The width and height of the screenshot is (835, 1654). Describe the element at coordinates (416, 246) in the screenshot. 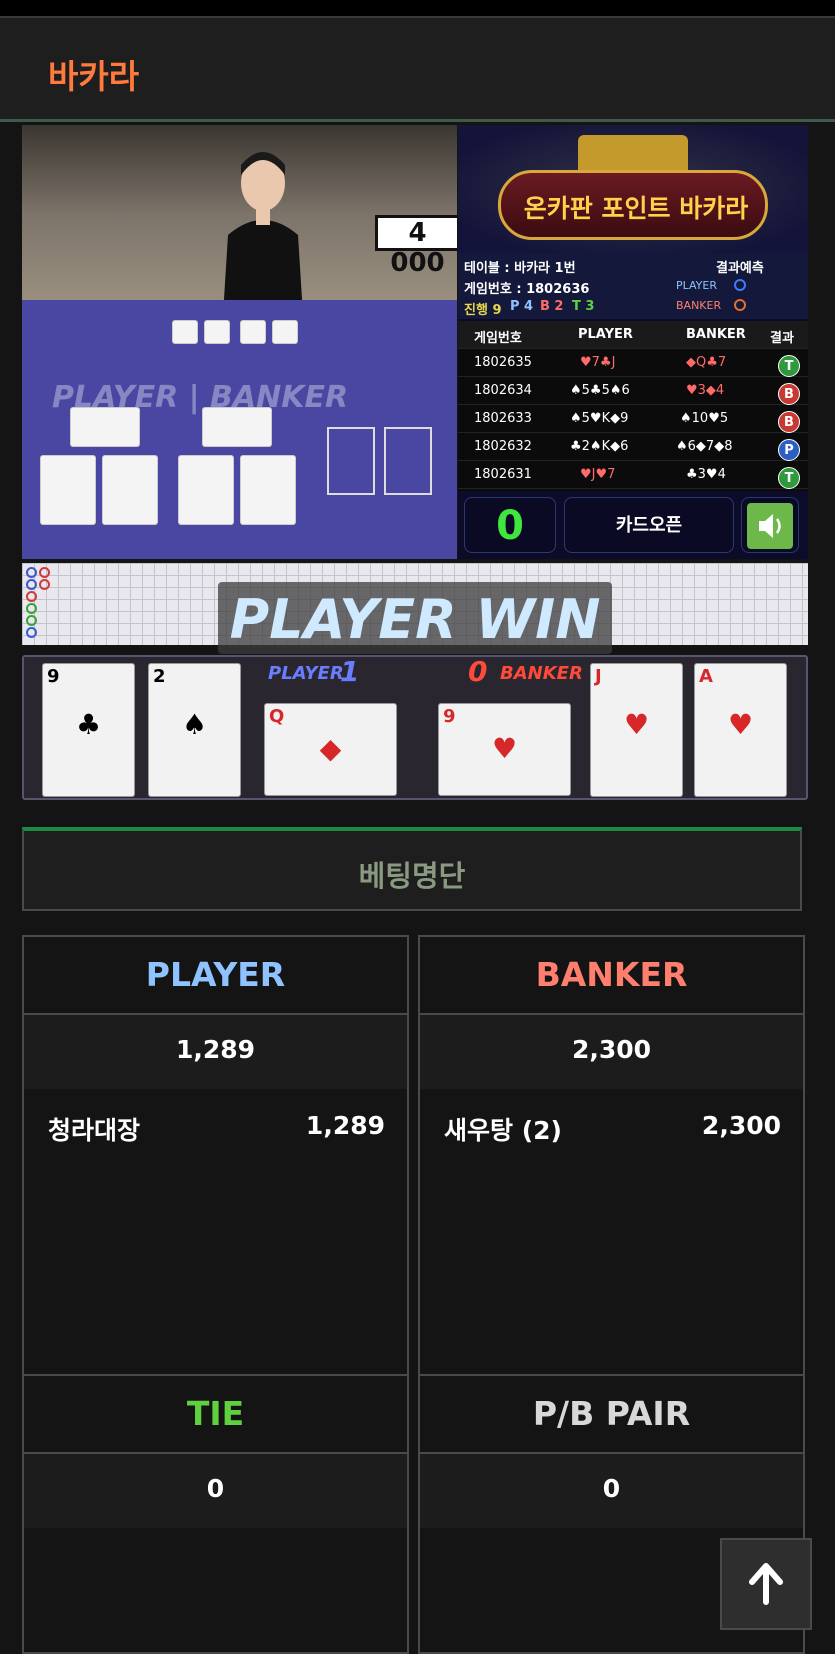

I see `table-limit-sign: 4 000` at that location.